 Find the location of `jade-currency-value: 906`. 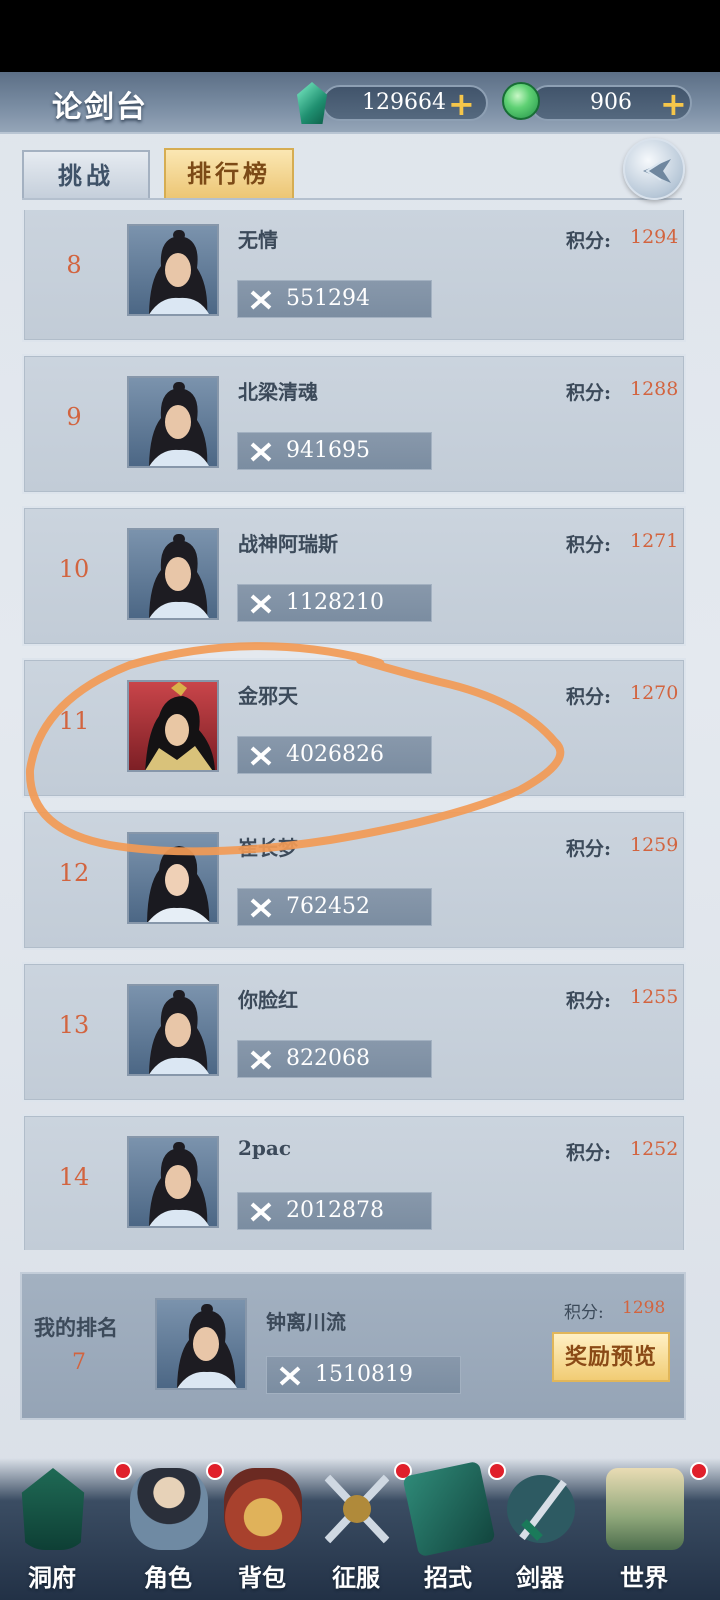

jade-currency-value: 906 is located at coordinates (611, 102).